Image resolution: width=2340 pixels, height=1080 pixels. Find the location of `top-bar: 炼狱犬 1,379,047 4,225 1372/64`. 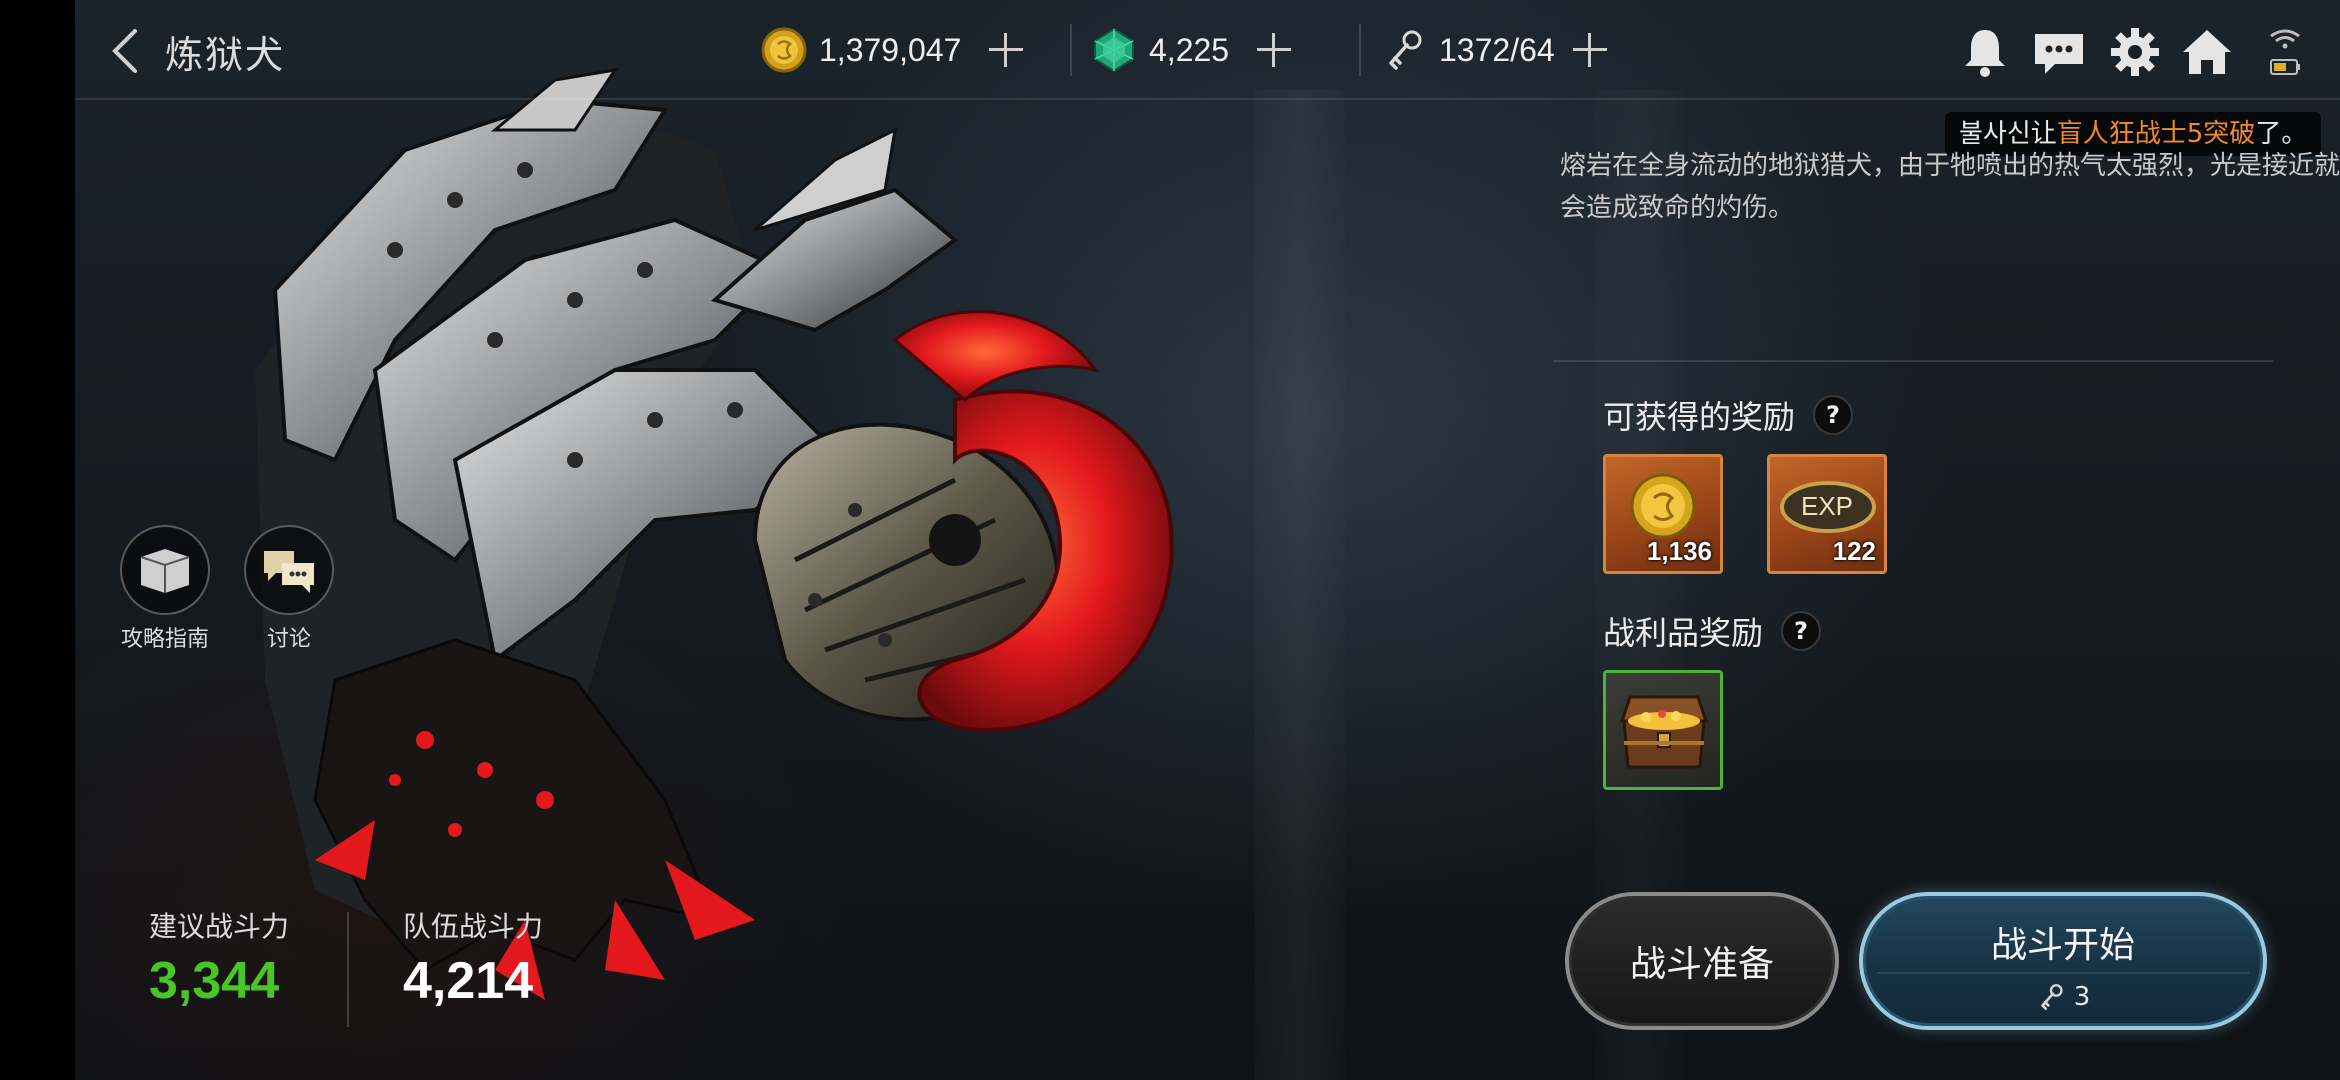

top-bar: 炼狱犬 1,379,047 4,225 1372/64 is located at coordinates (1207, 50).